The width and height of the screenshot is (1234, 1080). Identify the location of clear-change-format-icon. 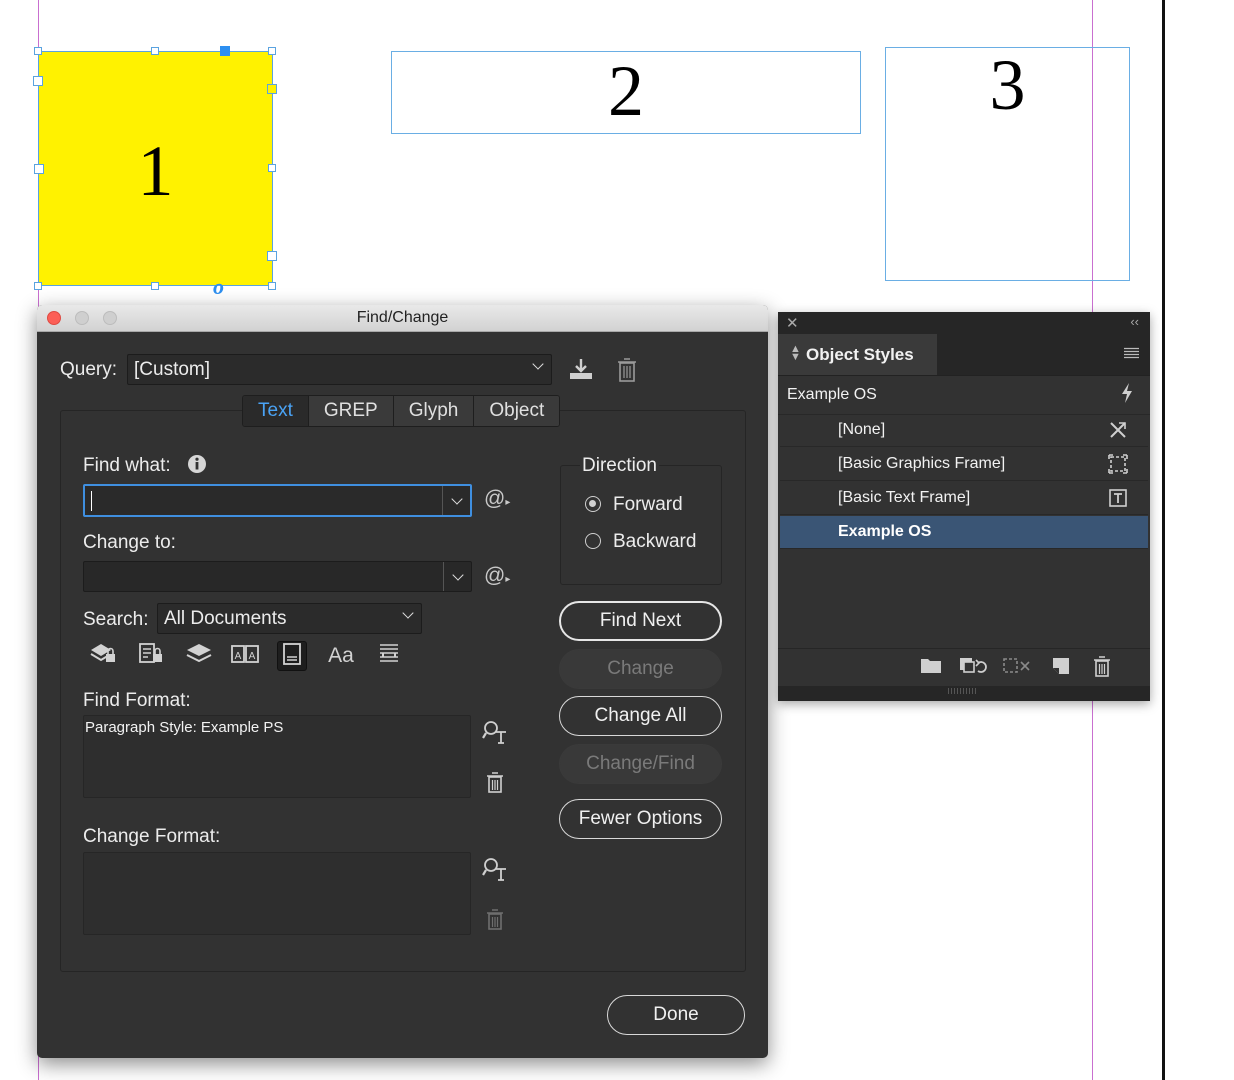
(495, 922).